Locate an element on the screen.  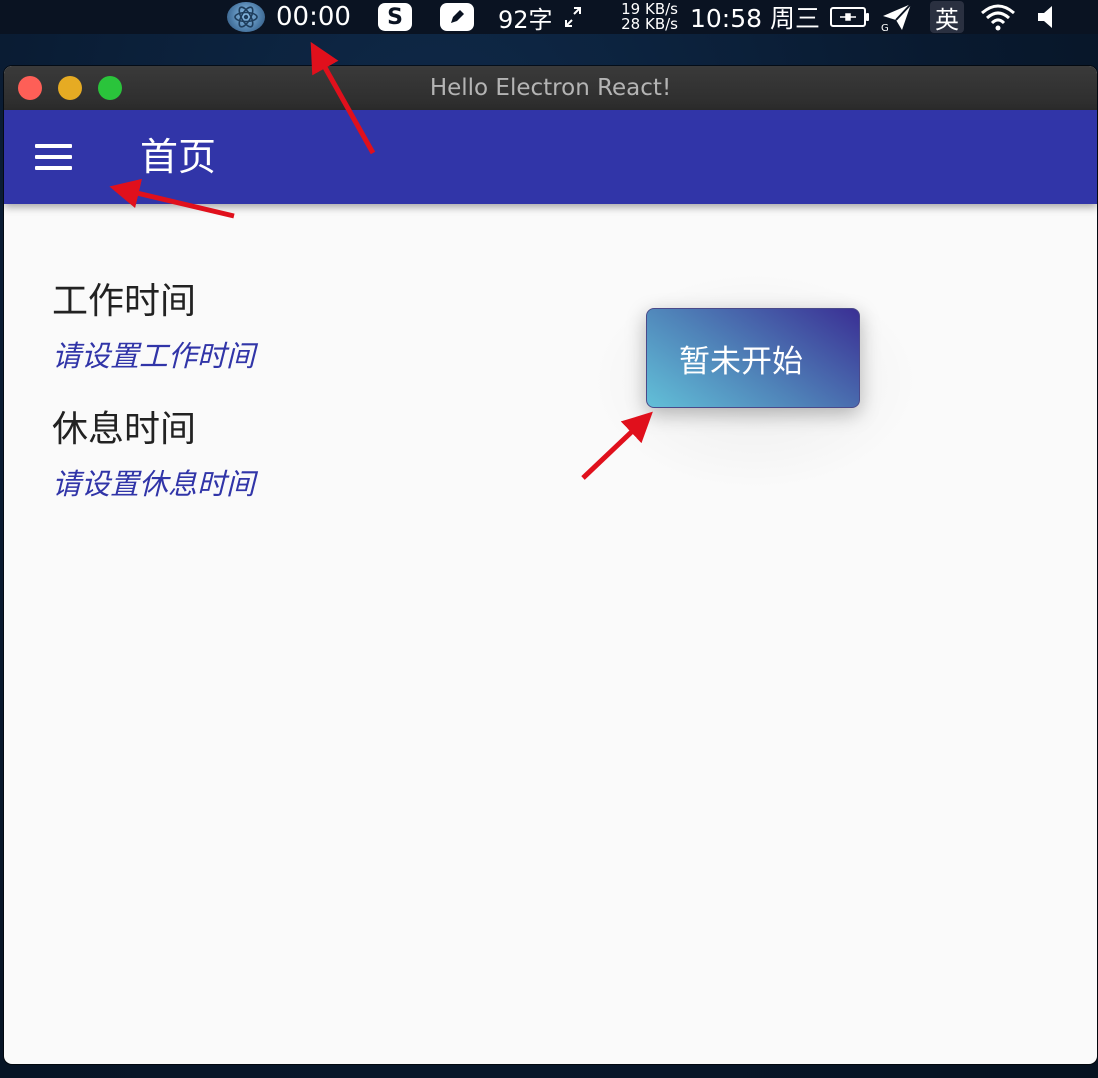
sogou-glyph: S is located at coordinates (395, 17).